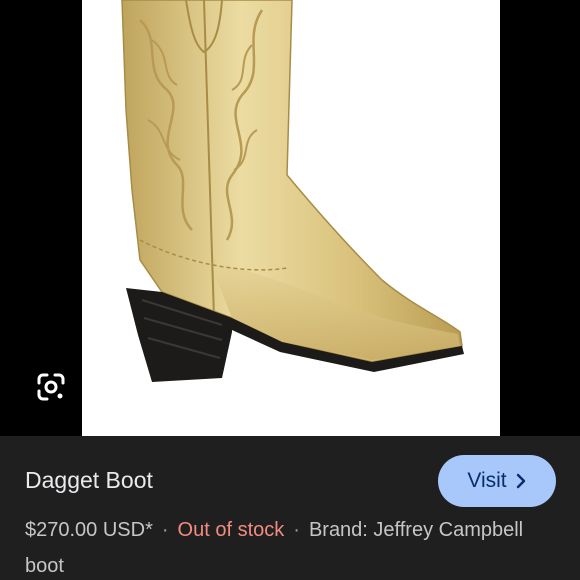 This screenshot has width=580, height=580. Describe the element at coordinates (89, 480) in the screenshot. I see `product-title: Dagget Boot` at that location.